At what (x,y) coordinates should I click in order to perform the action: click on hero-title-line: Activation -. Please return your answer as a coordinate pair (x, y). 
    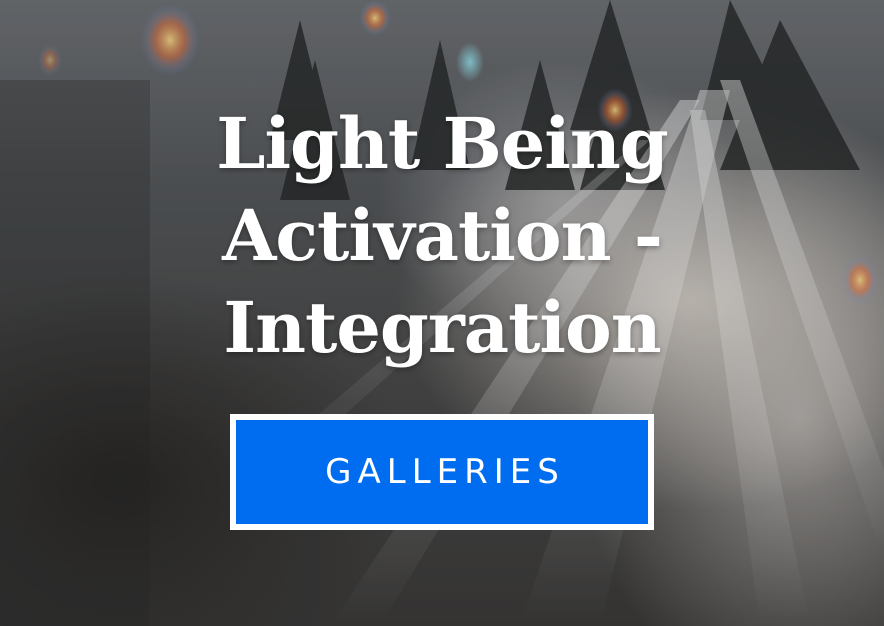
    Looking at the image, I should click on (442, 235).